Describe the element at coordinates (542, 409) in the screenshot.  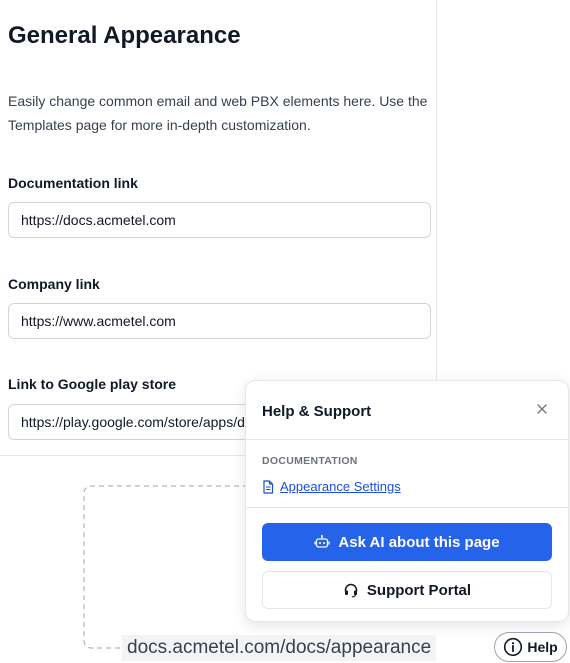
I see `close-icon` at that location.